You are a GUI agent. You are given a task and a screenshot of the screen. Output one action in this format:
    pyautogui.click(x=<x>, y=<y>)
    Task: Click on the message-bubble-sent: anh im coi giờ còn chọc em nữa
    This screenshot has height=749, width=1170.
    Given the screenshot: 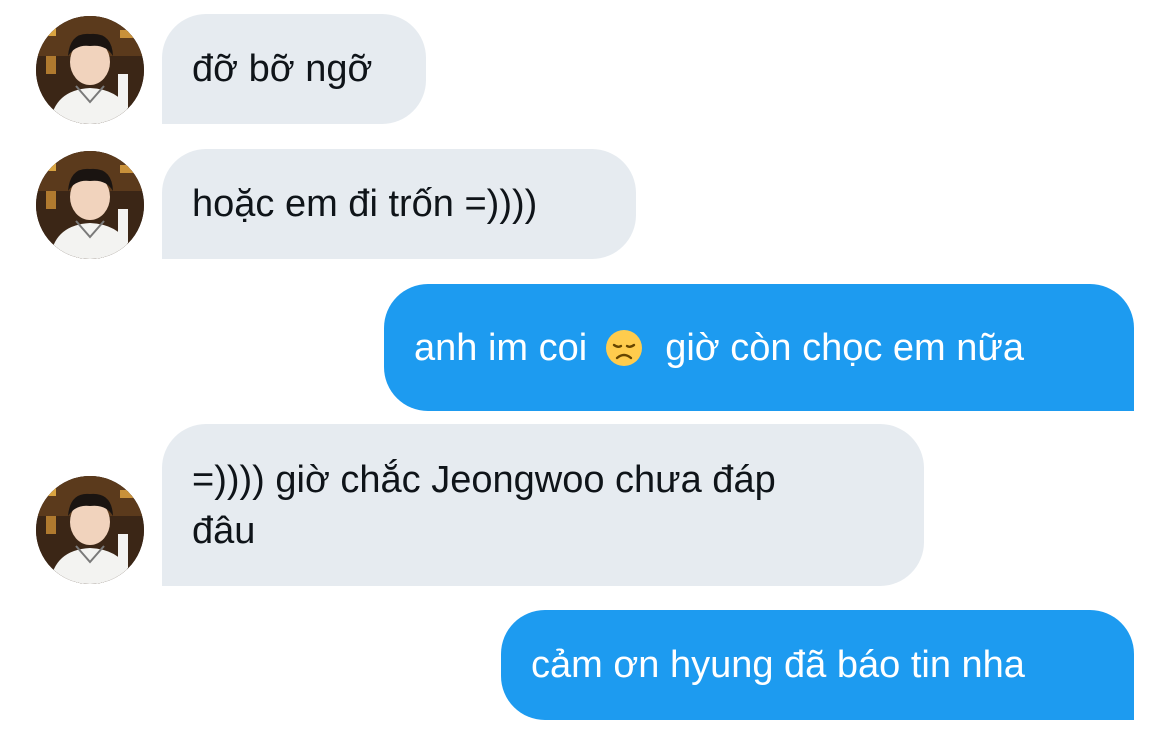 What is the action you would take?
    pyautogui.click(x=759, y=347)
    